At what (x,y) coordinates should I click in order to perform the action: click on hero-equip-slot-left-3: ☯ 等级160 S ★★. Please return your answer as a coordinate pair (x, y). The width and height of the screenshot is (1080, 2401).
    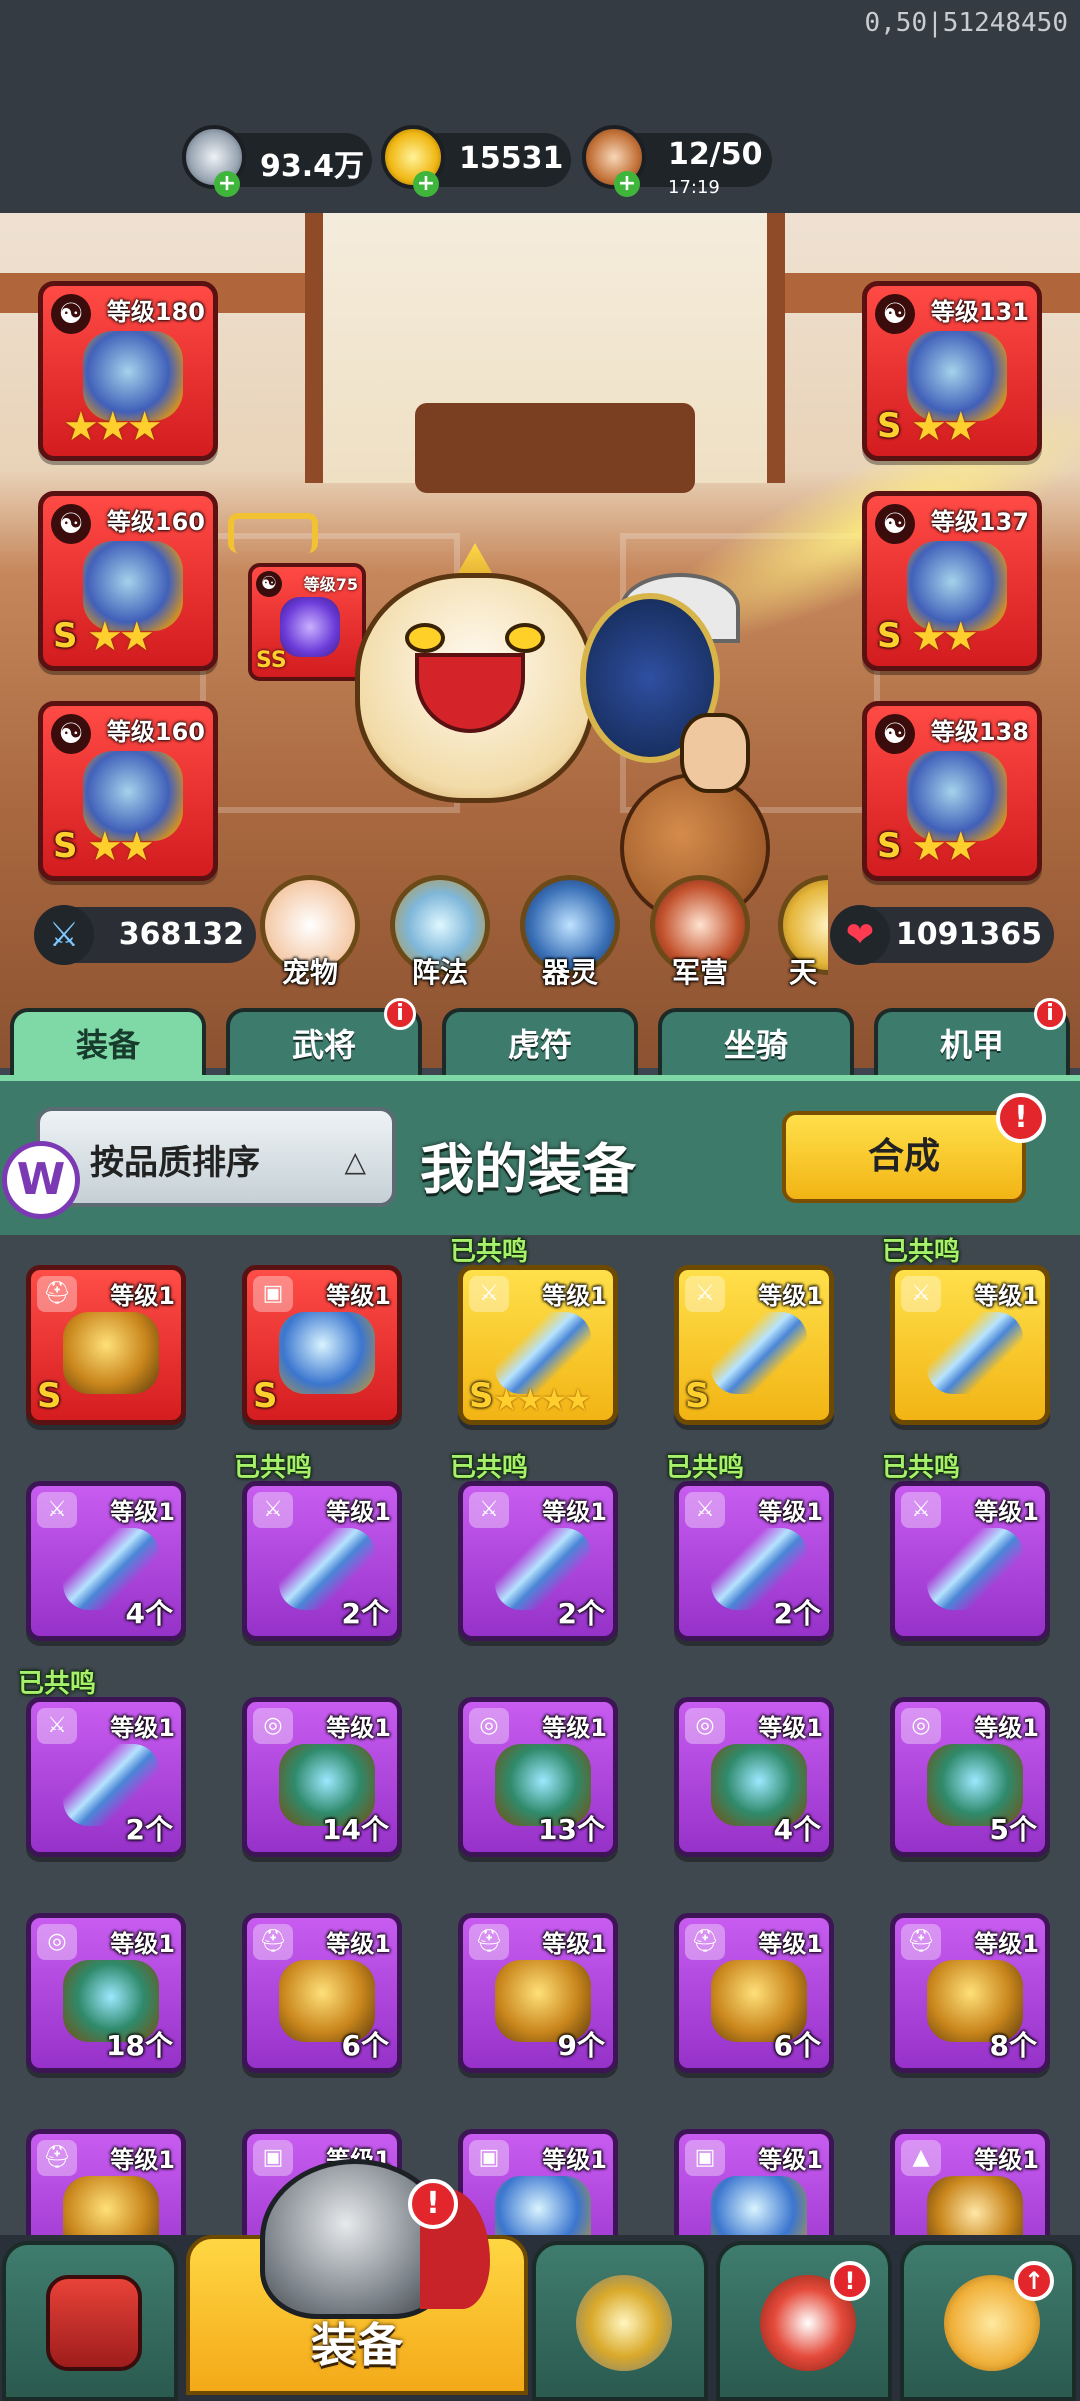
    Looking at the image, I should click on (128, 791).